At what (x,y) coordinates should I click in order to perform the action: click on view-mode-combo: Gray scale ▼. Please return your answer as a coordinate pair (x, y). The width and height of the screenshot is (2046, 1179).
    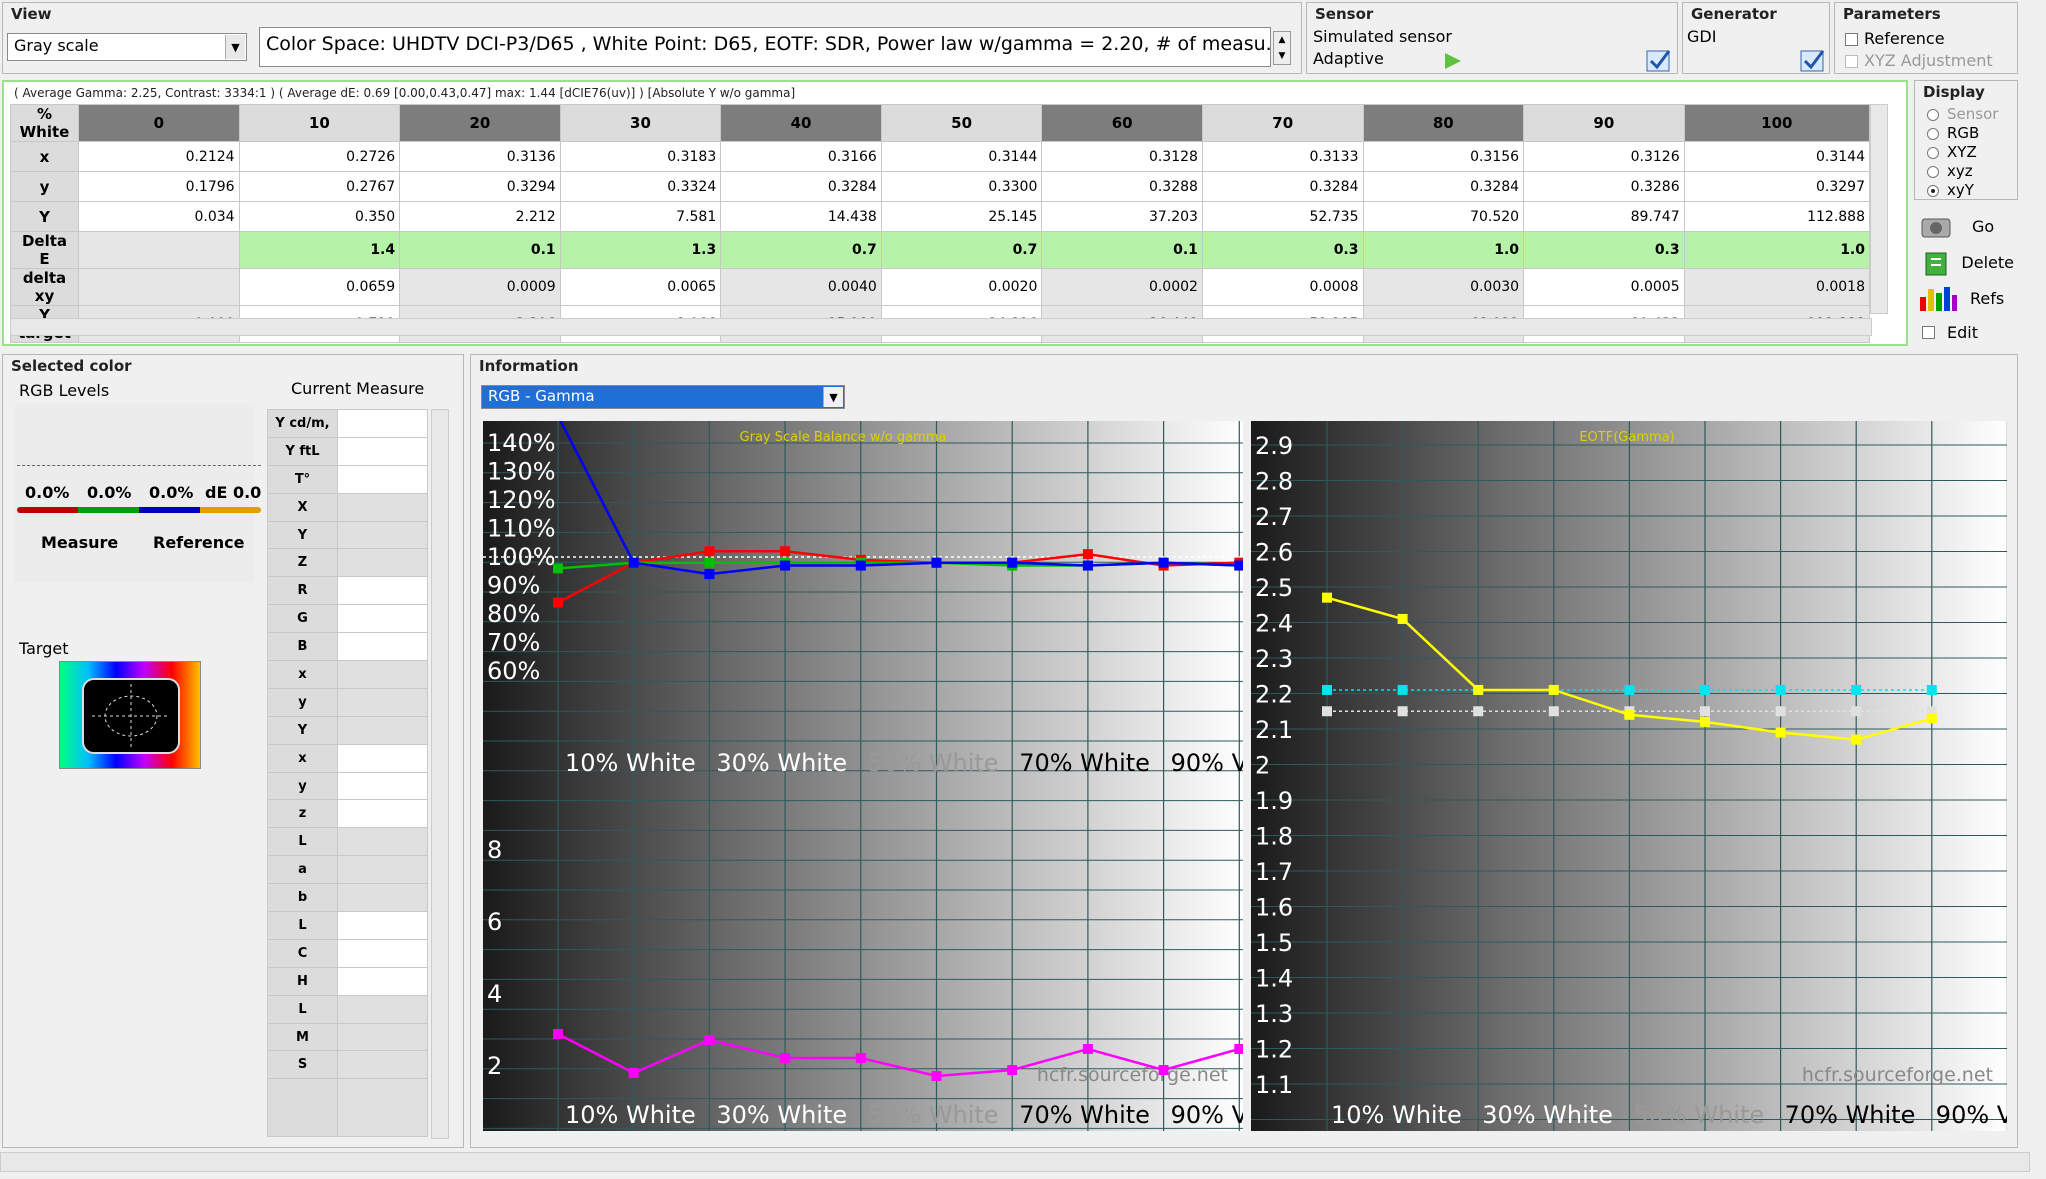
    Looking at the image, I should click on (127, 47).